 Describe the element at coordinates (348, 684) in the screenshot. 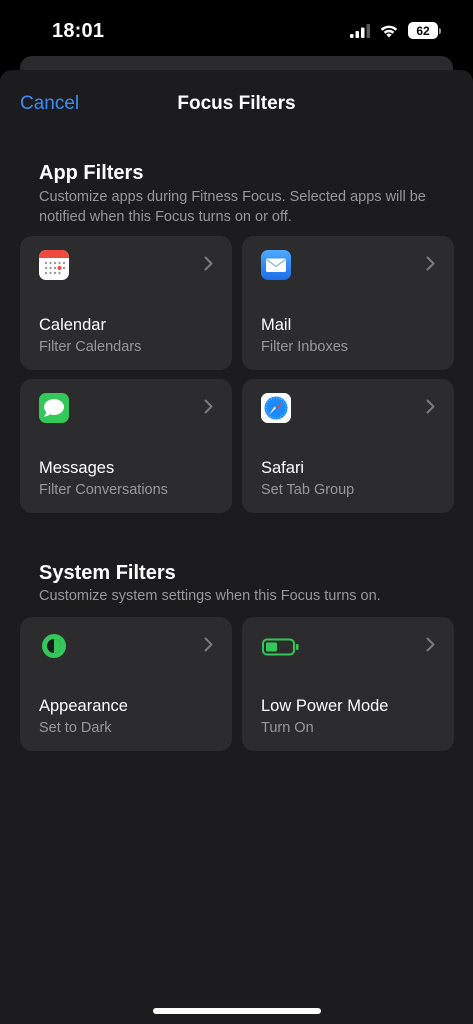

I see `low-power-mode-filter-tile: Low Power Mode Turn On` at that location.